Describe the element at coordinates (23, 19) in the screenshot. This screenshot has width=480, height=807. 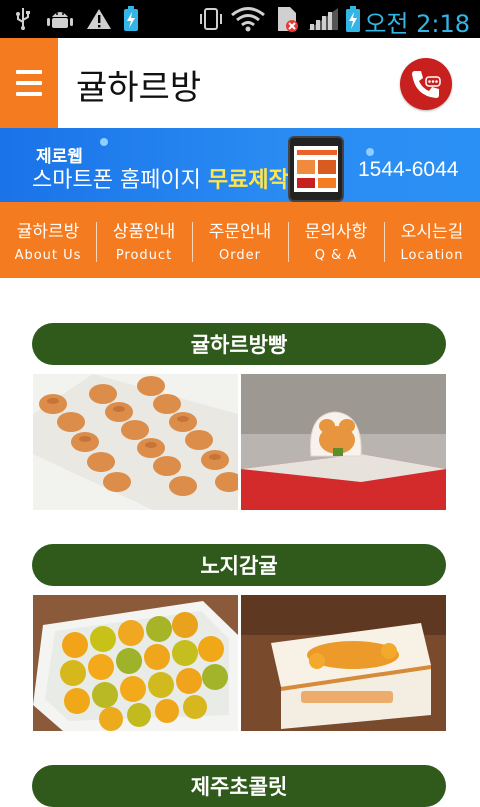
I see `usb-icon` at that location.